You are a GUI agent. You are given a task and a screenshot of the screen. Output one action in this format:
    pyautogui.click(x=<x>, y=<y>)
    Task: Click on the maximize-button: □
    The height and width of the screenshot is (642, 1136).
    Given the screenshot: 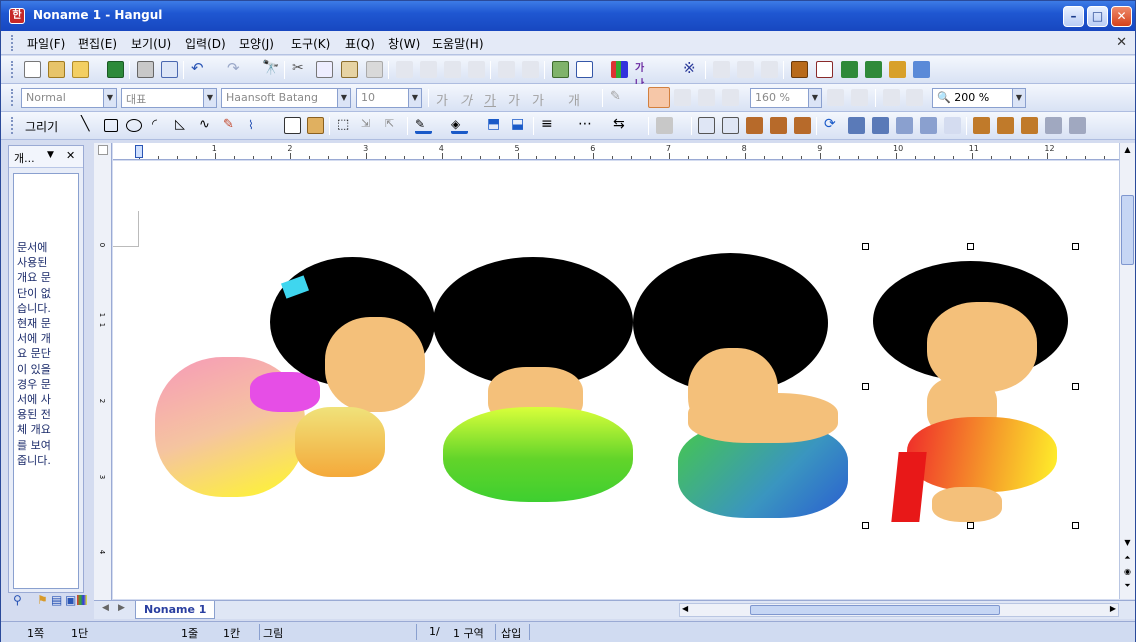 What is the action you would take?
    pyautogui.click(x=1097, y=16)
    